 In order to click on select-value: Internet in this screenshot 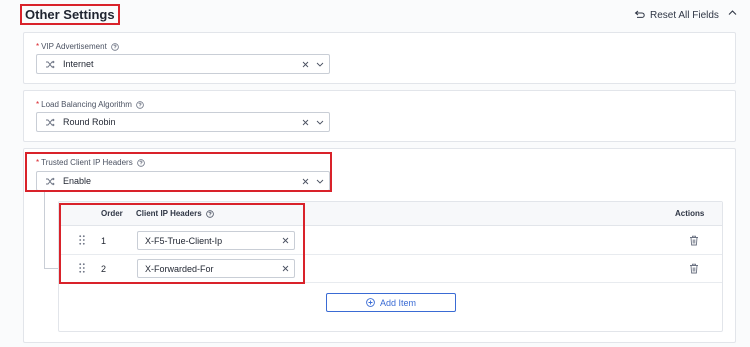, I will do `click(78, 64)`.